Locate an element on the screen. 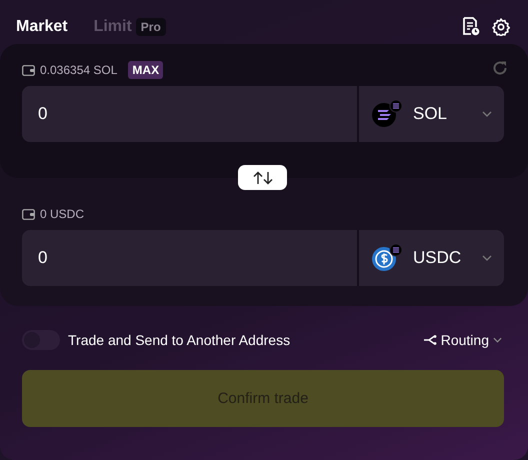  refresh-icon is located at coordinates (500, 68).